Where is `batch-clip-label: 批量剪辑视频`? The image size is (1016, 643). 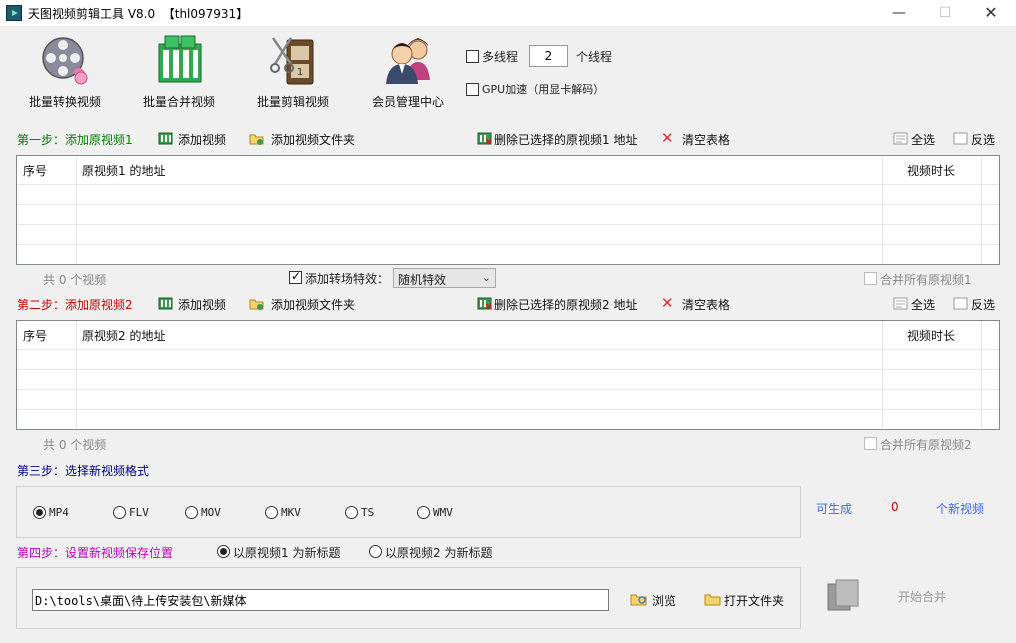 batch-clip-label: 批量剪辑视频 is located at coordinates (292, 102).